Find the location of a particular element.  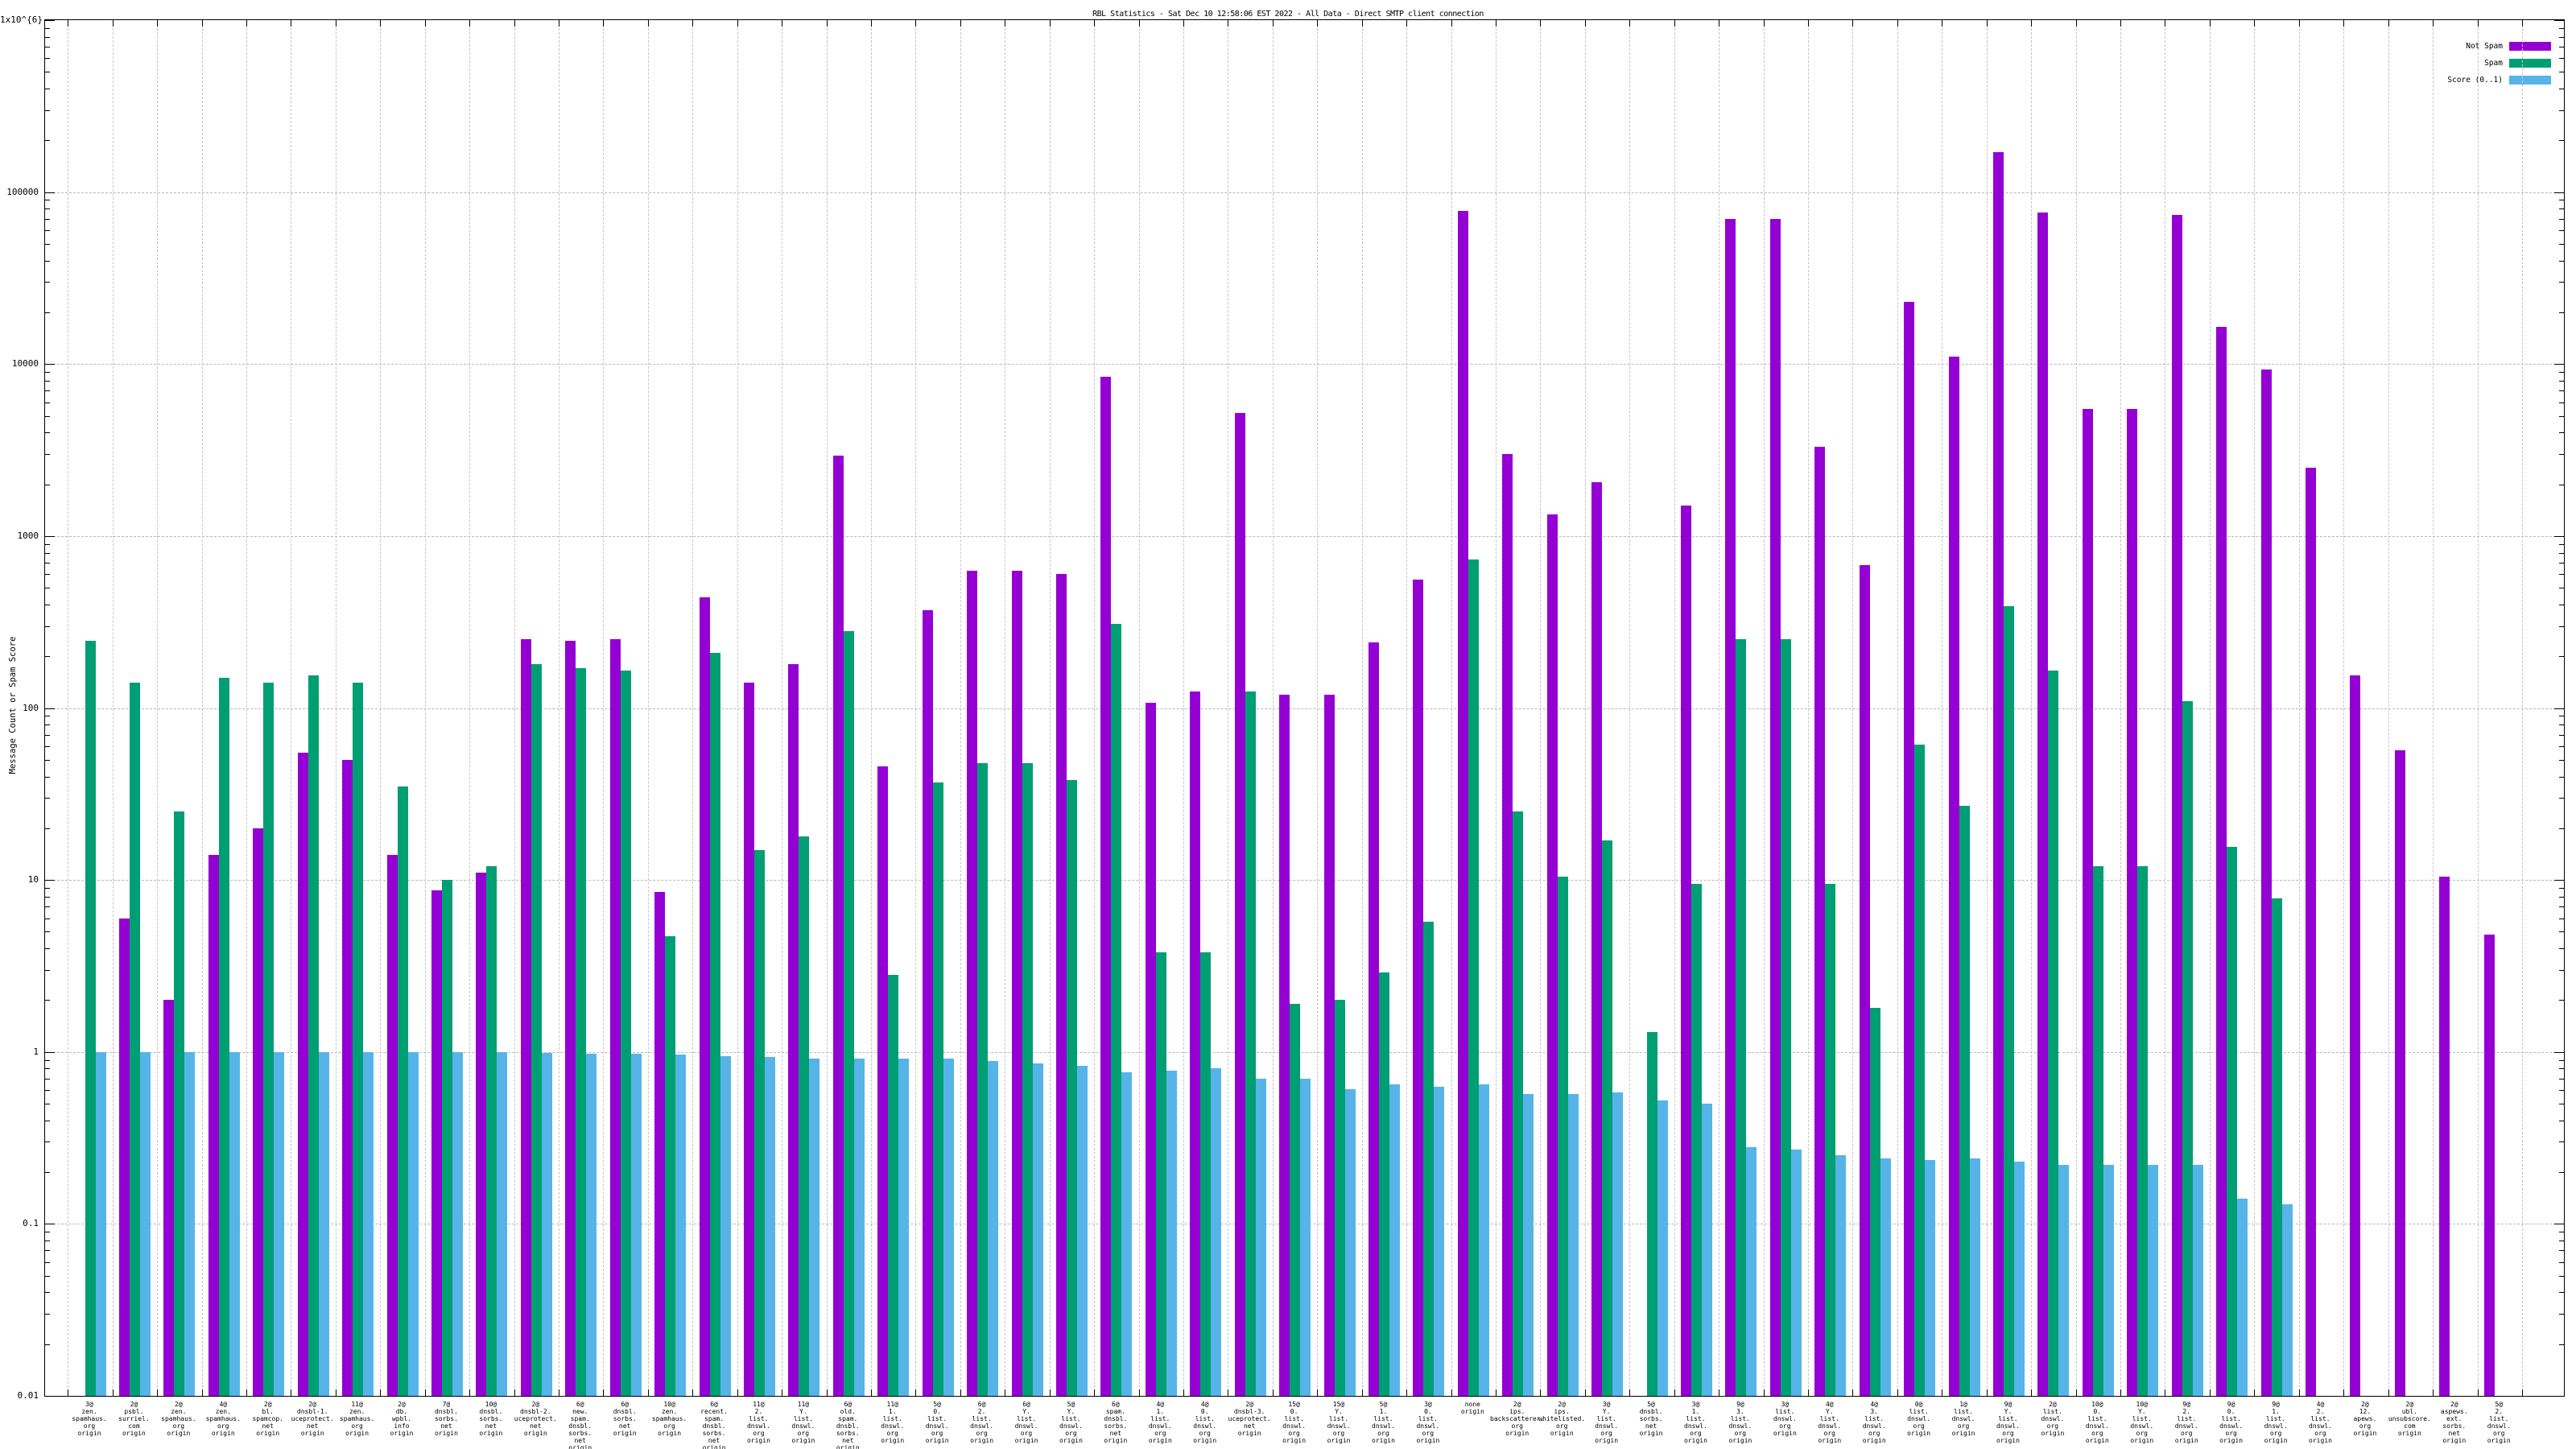

y-tick-label: 1 is located at coordinates (36, 1051).